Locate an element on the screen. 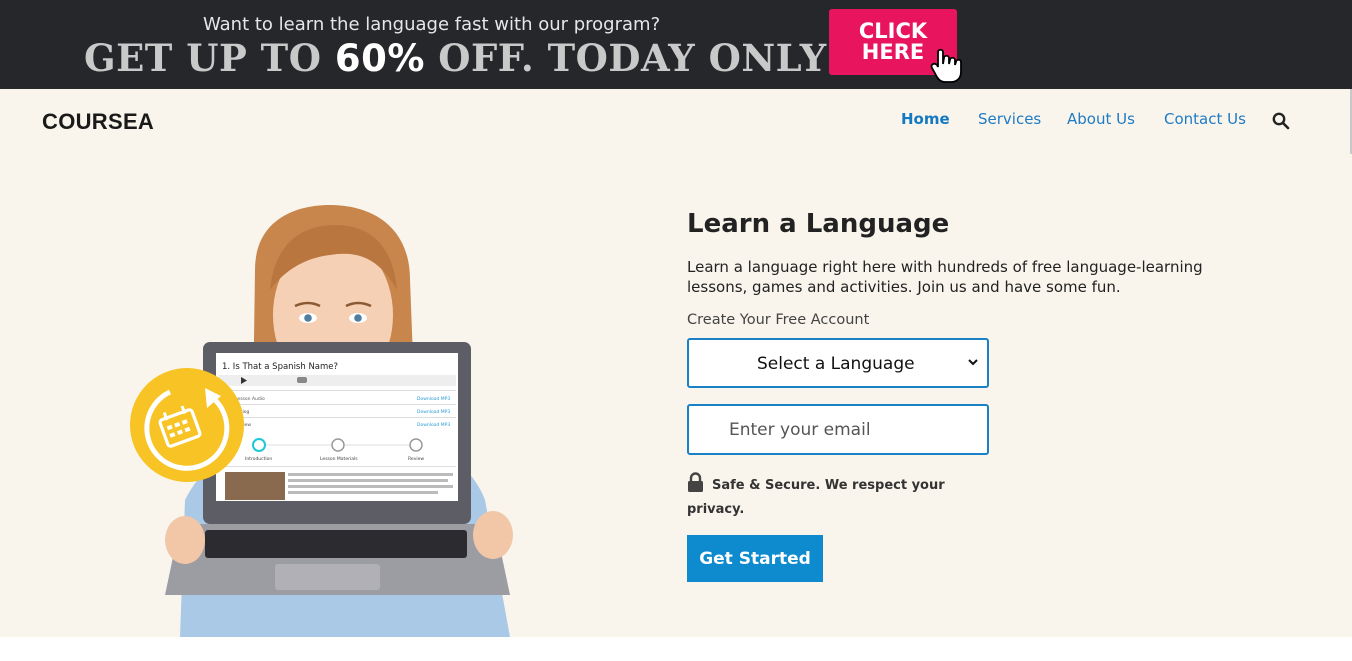 Image resolution: width=1352 pixels, height=661 pixels. security-note: Safe & Secure. We respect your privacy. is located at coordinates (816, 497).